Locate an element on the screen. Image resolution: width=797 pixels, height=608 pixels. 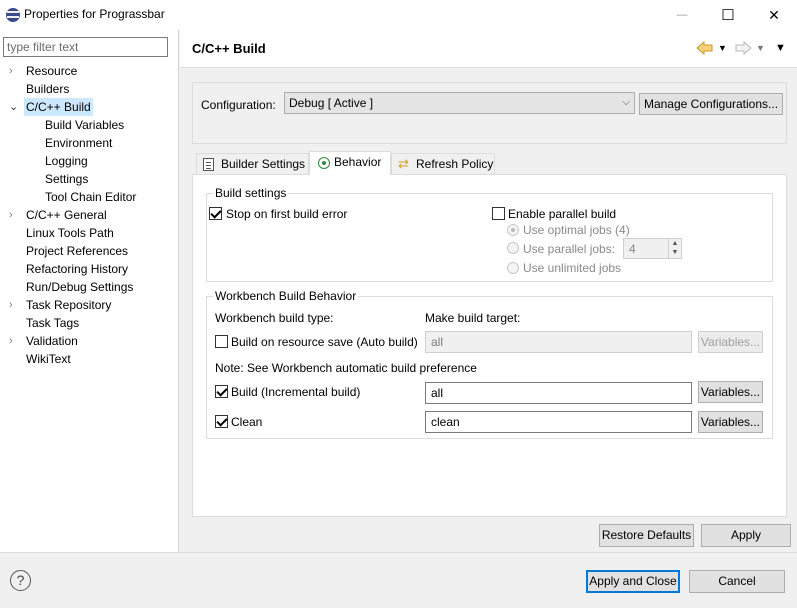
tree-item-label: Build Variables is located at coordinates (85, 125).